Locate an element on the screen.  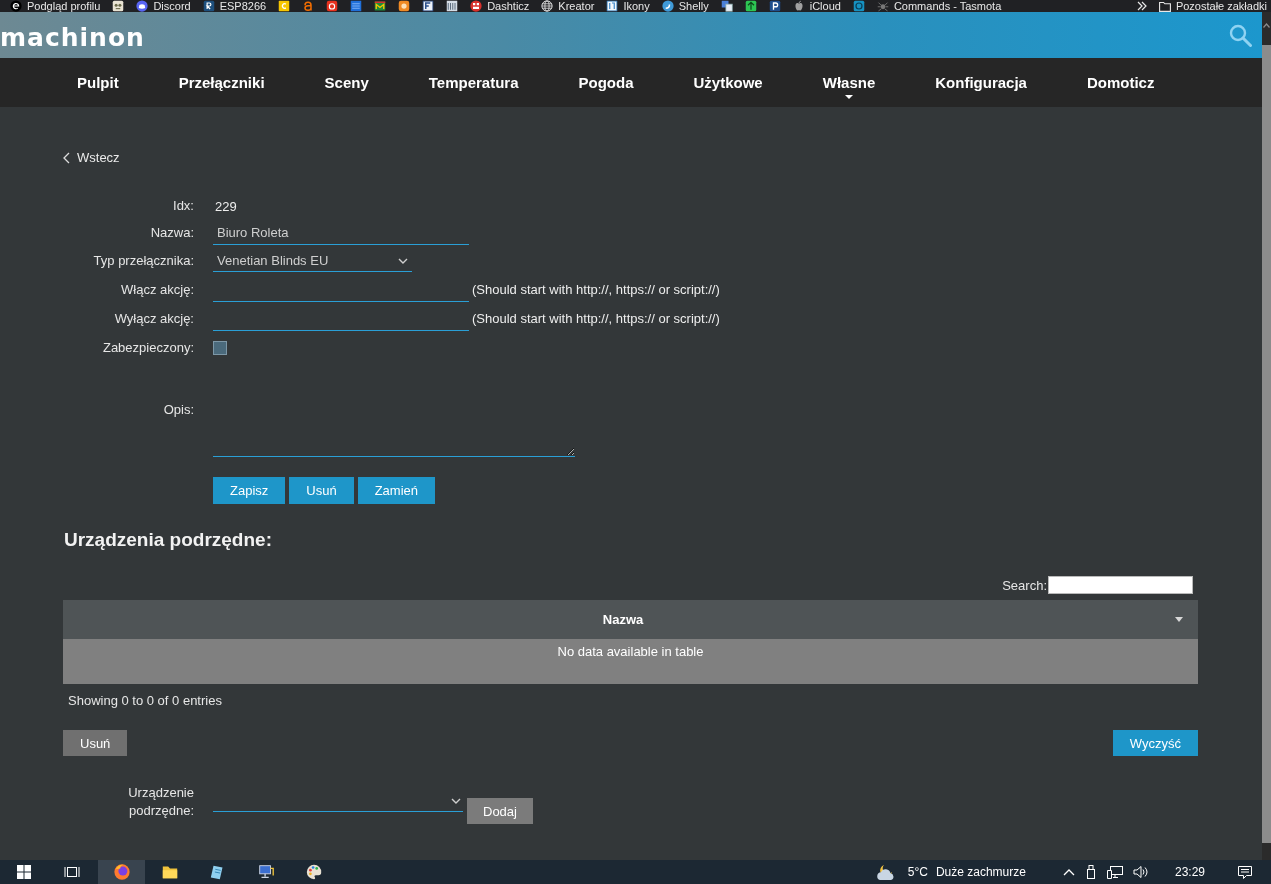
chevron-left-icon is located at coordinates (66, 158).